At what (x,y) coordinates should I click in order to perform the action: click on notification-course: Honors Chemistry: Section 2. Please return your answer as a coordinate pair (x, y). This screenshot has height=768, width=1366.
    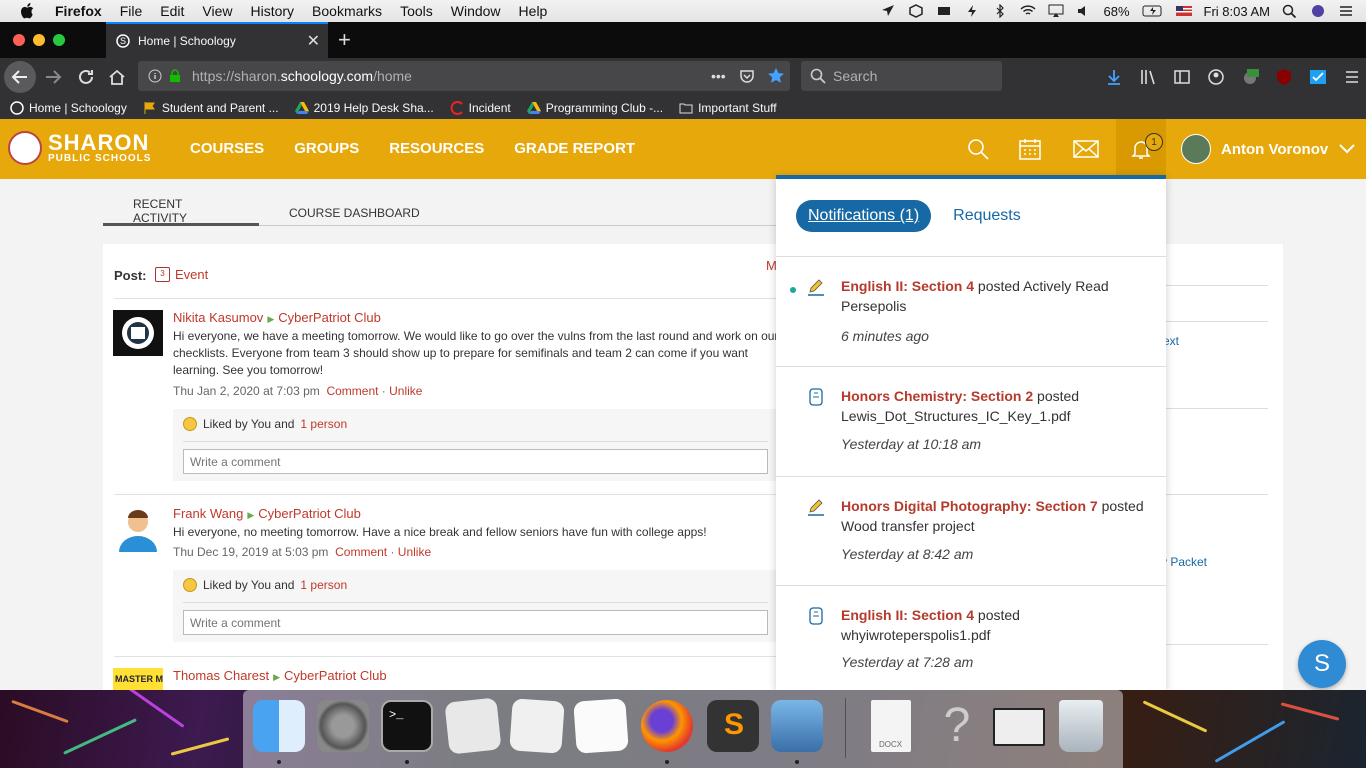
    Looking at the image, I should click on (937, 396).